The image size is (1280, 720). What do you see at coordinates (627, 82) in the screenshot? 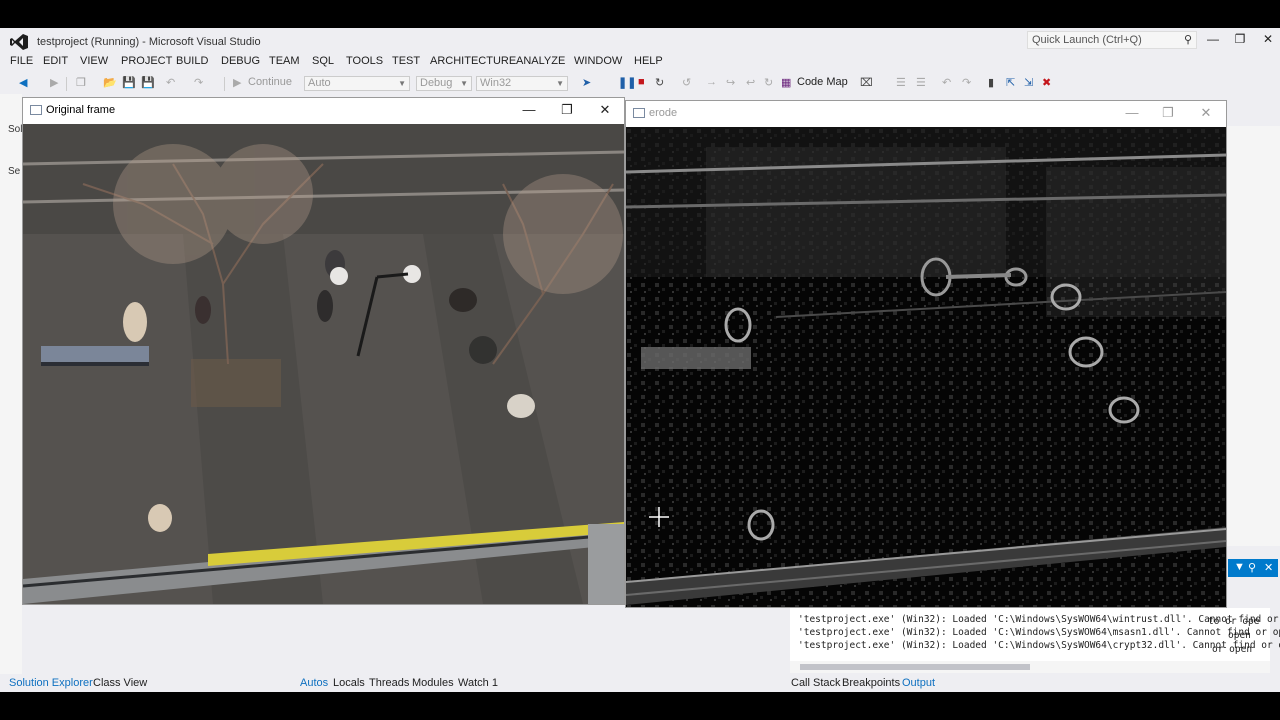
I see `pause-icon: ❚❚` at bounding box center [627, 82].